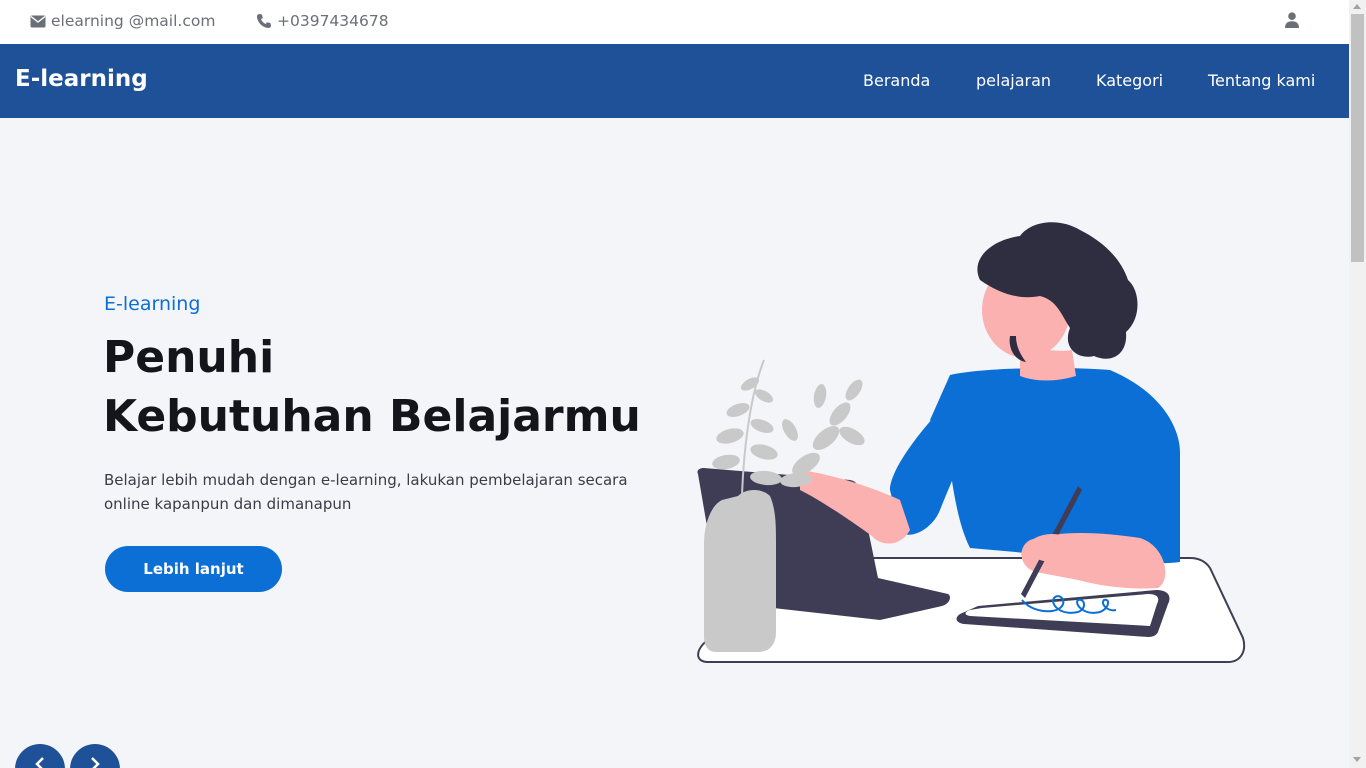 The image size is (1366, 768). I want to click on user-account-button, so click(1292, 22).